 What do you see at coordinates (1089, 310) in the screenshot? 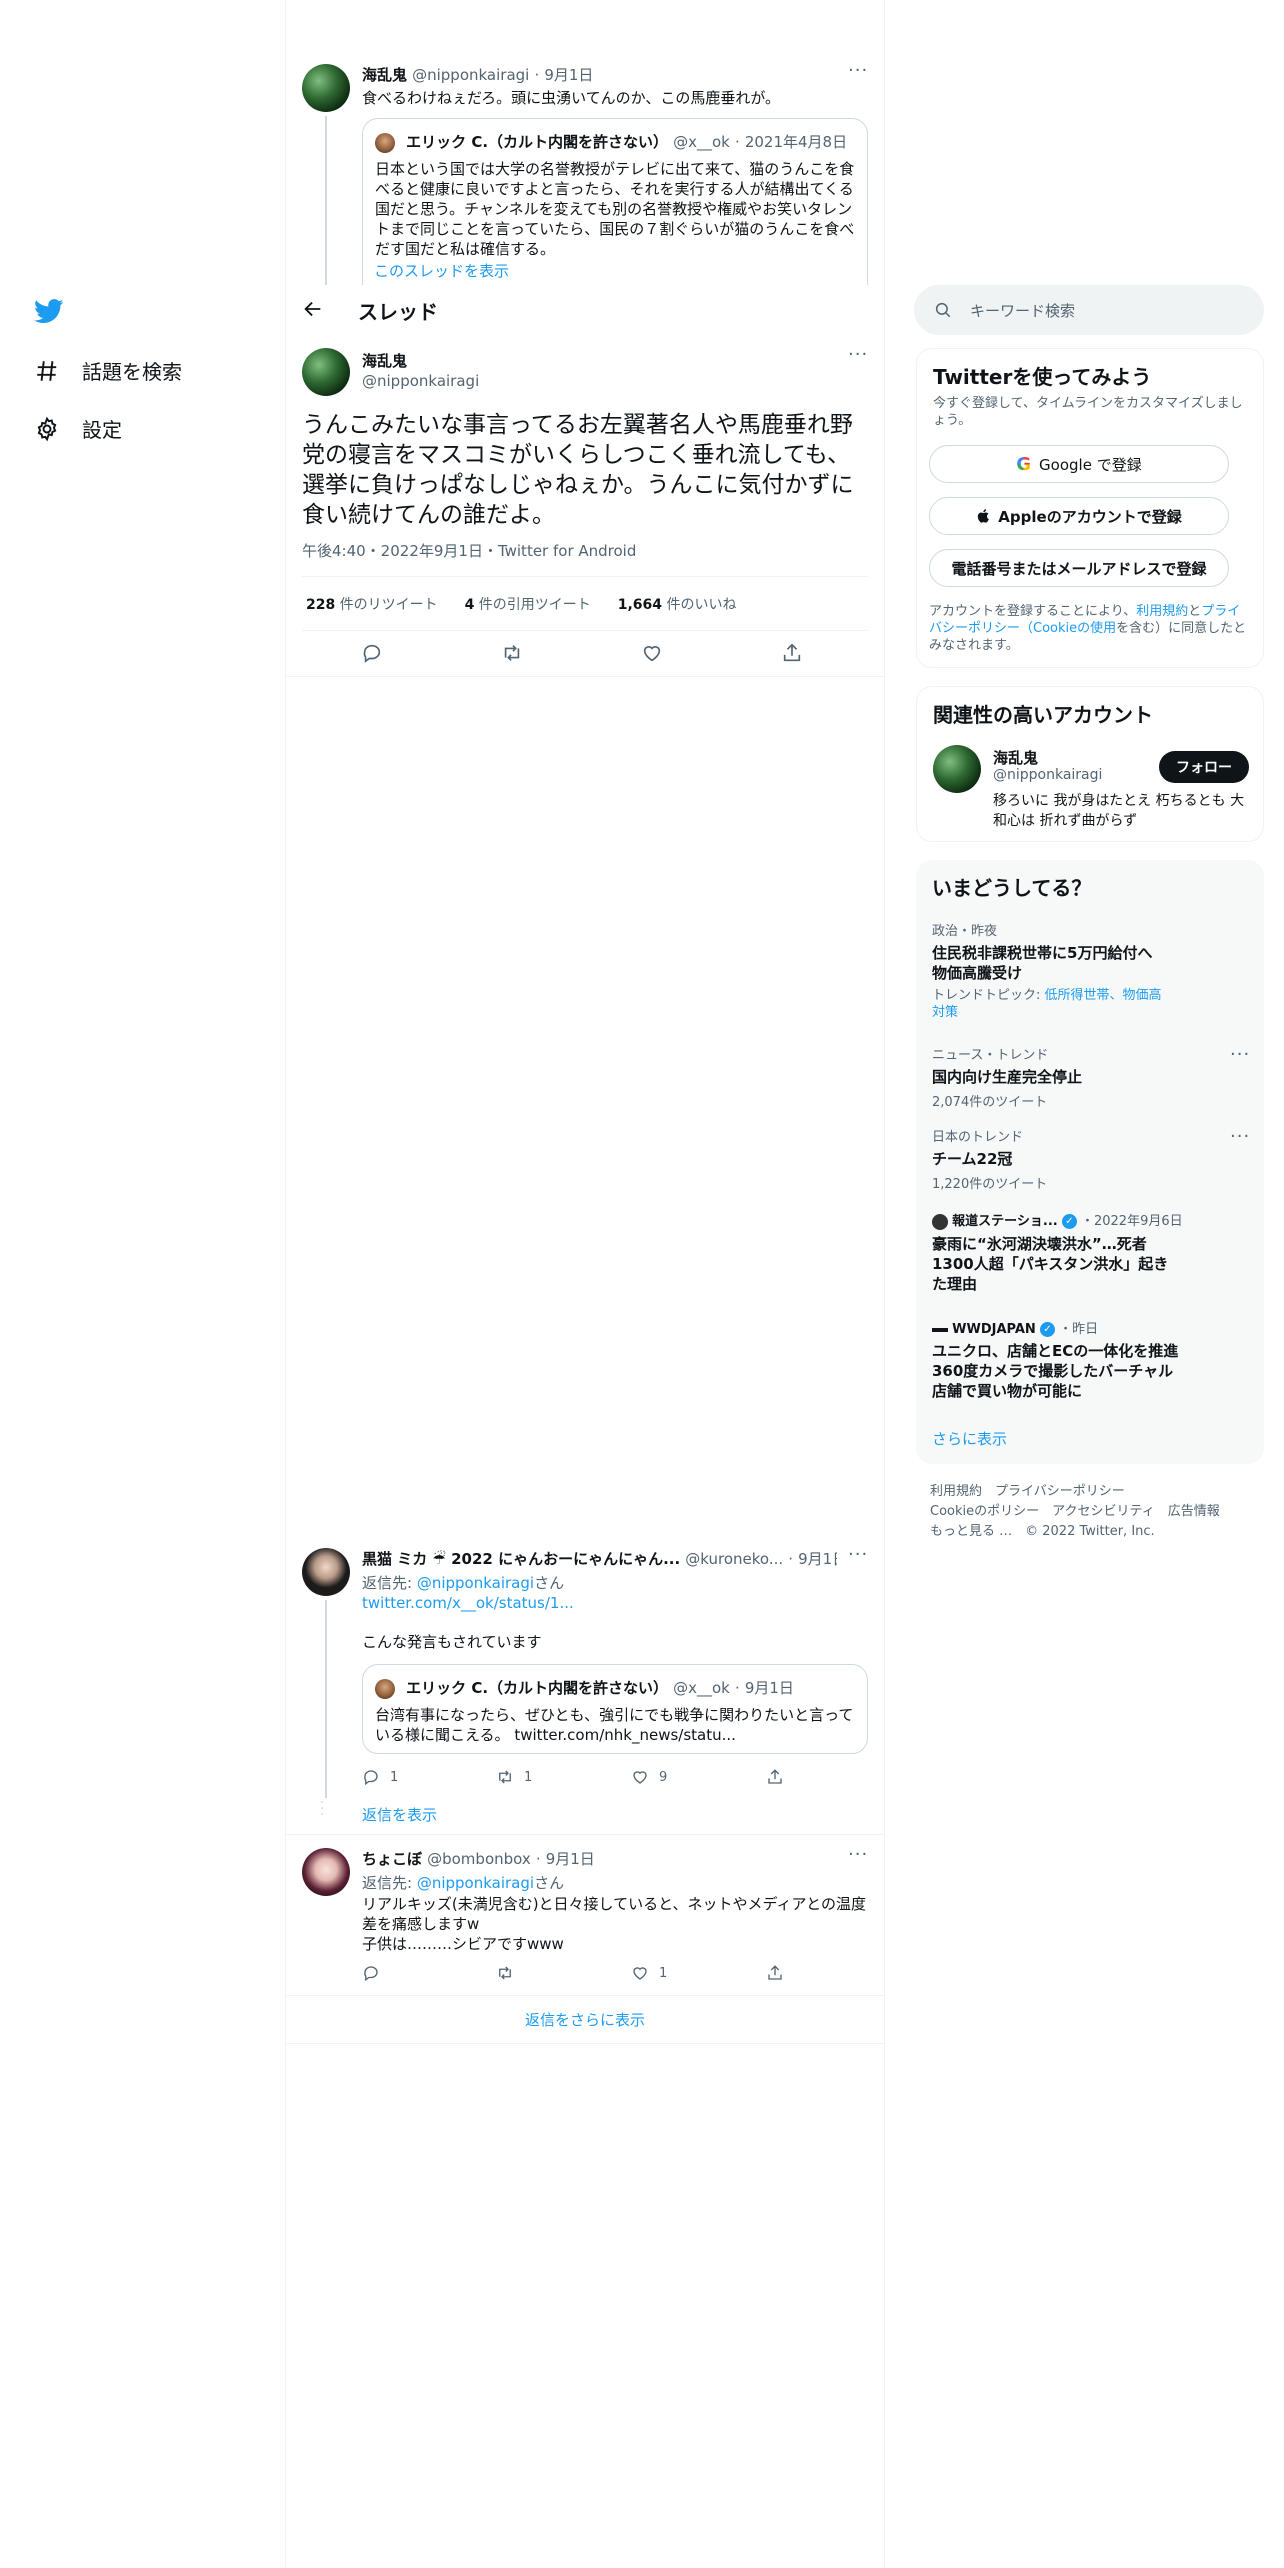
I see `search-input: キーワード検索` at bounding box center [1089, 310].